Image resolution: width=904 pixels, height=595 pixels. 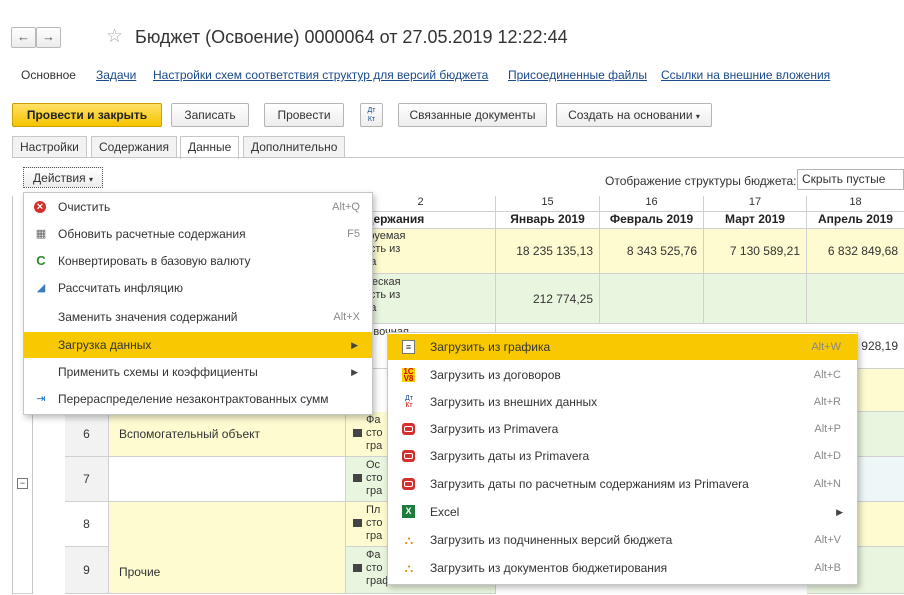 I want to click on back-arrow-icon: ←, so click(x=23, y=36).